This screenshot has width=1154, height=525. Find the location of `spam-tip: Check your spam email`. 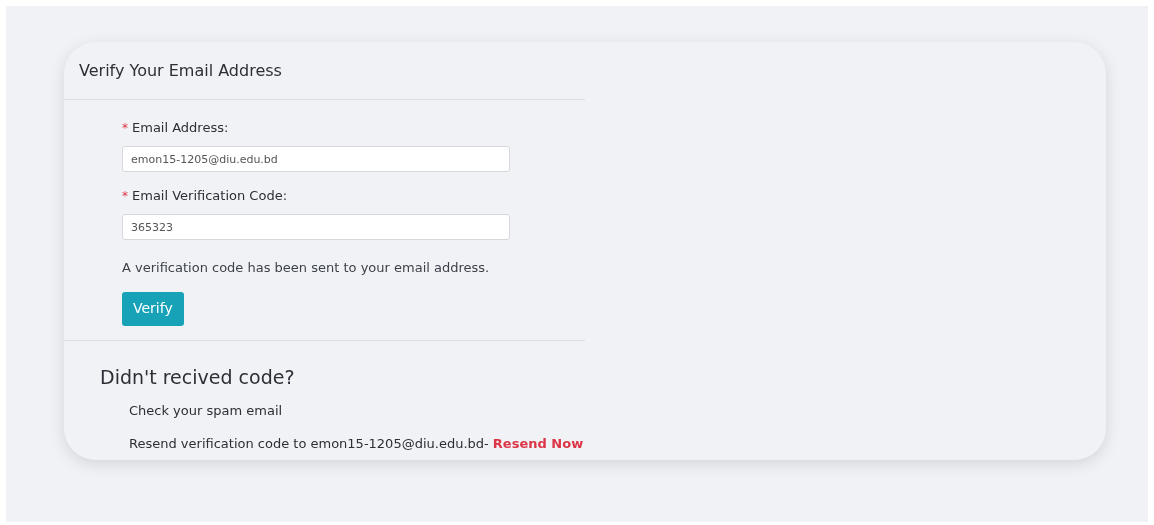

spam-tip: Check your spam email is located at coordinates (206, 411).